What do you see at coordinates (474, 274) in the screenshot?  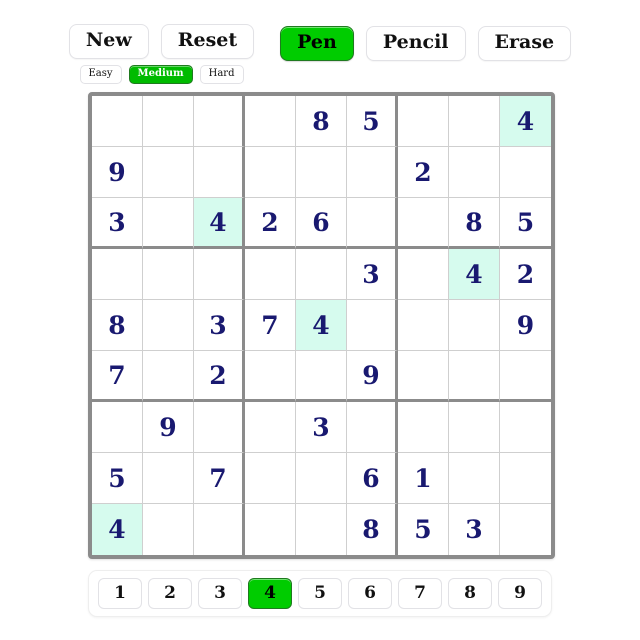 I see `sudoku-cell-r4c8: 4` at bounding box center [474, 274].